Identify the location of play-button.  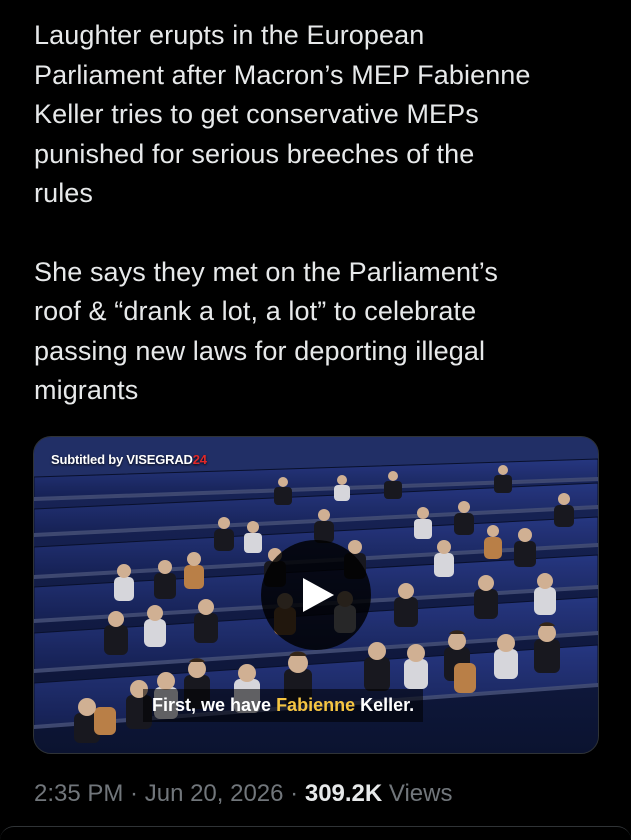
(316, 595).